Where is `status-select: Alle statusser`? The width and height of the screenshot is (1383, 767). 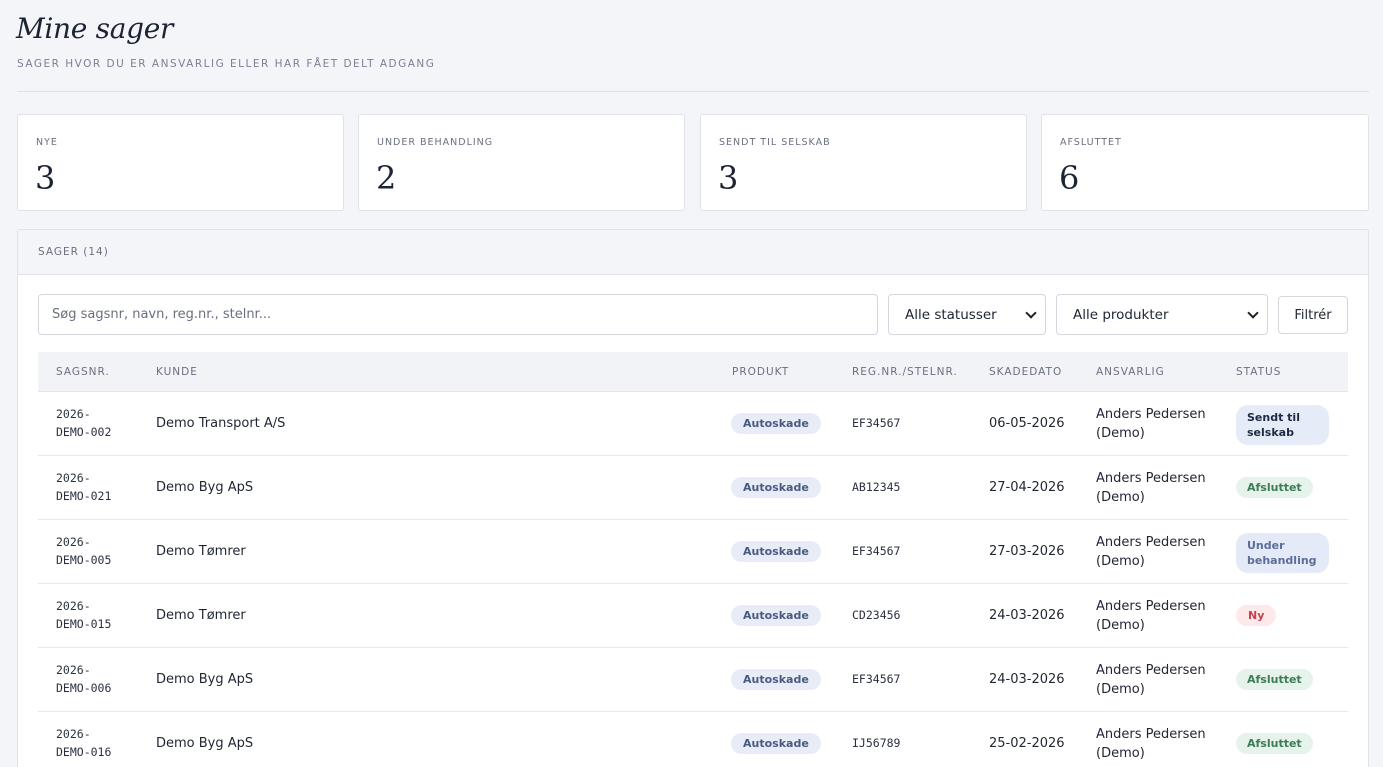
status-select: Alle statusser is located at coordinates (967, 314).